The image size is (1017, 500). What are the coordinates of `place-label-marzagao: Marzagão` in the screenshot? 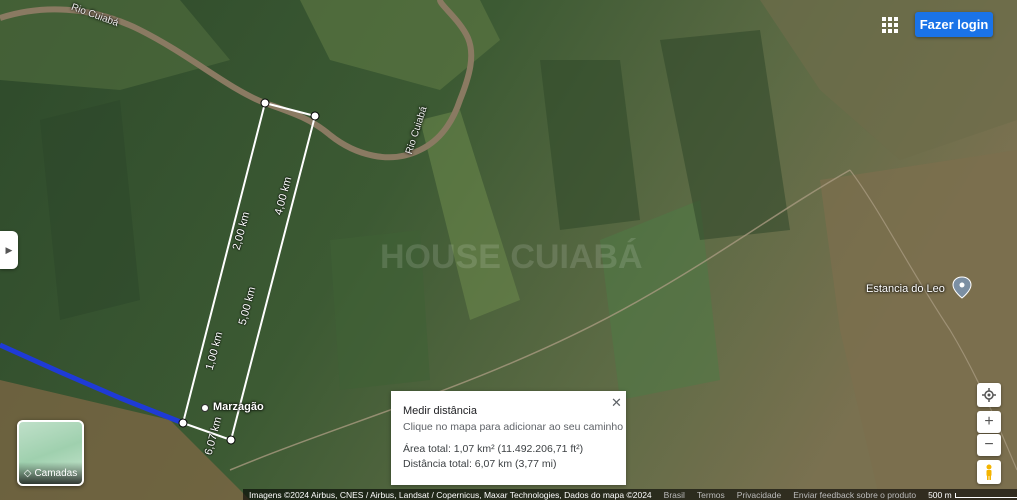 It's located at (238, 407).